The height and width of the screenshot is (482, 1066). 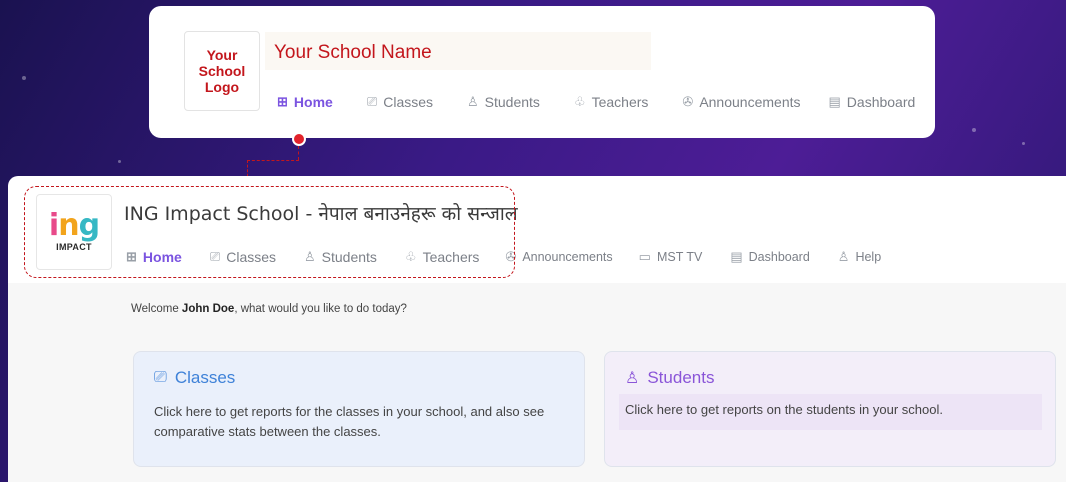 I want to click on tpl-nav-home: ⊞ Home, so click(x=305, y=102).